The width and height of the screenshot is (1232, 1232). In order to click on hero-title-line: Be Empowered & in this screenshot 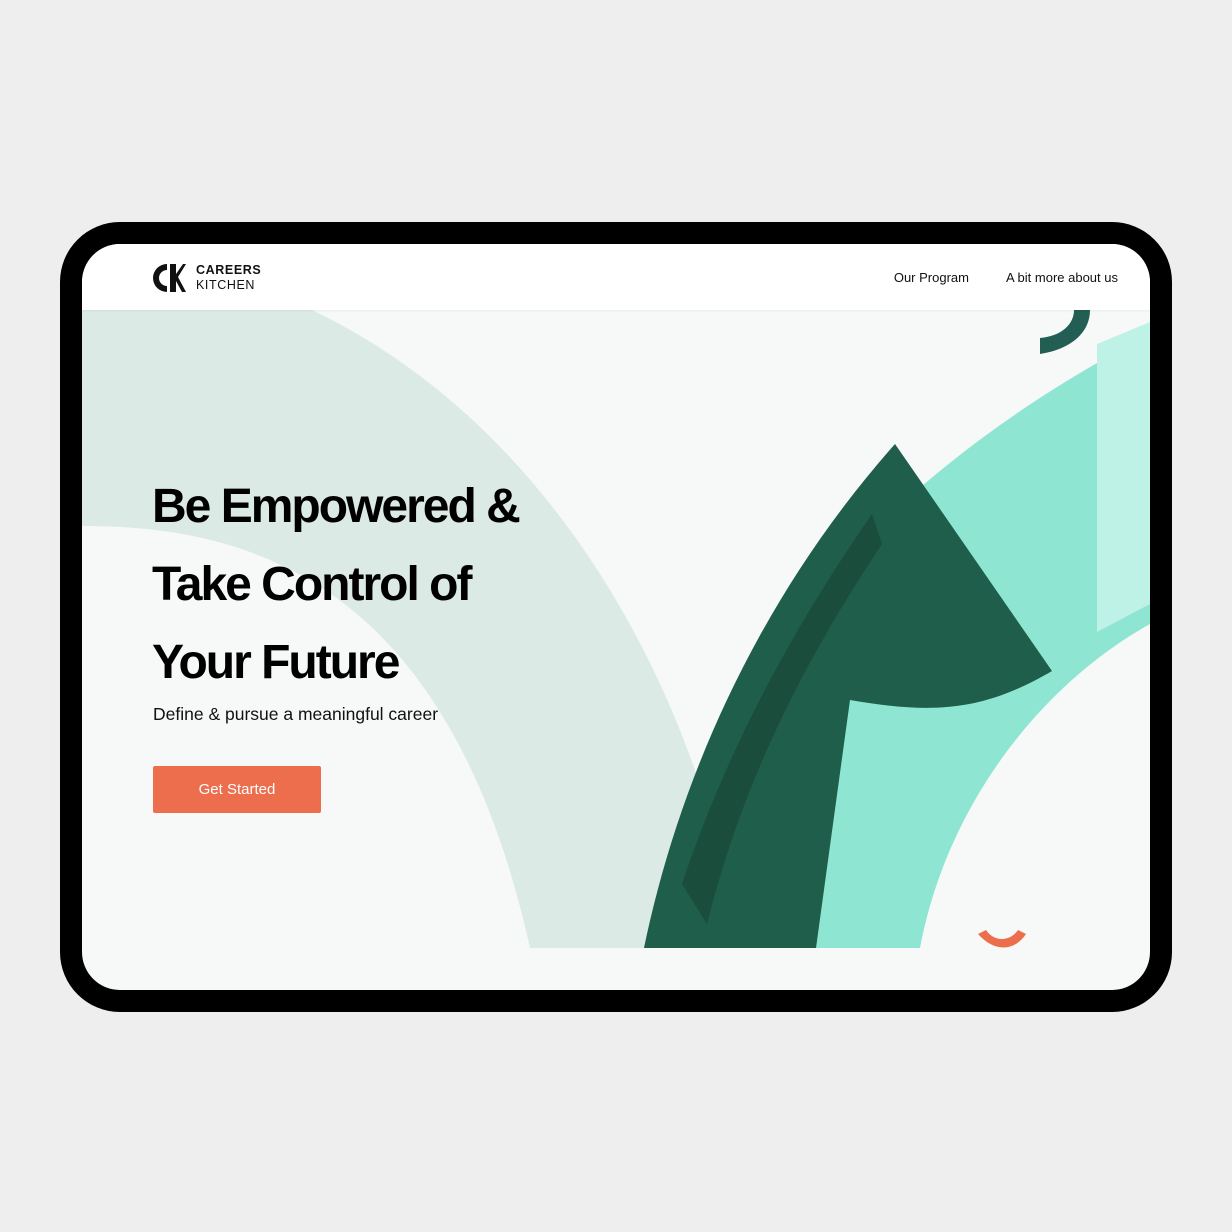, I will do `click(336, 506)`.